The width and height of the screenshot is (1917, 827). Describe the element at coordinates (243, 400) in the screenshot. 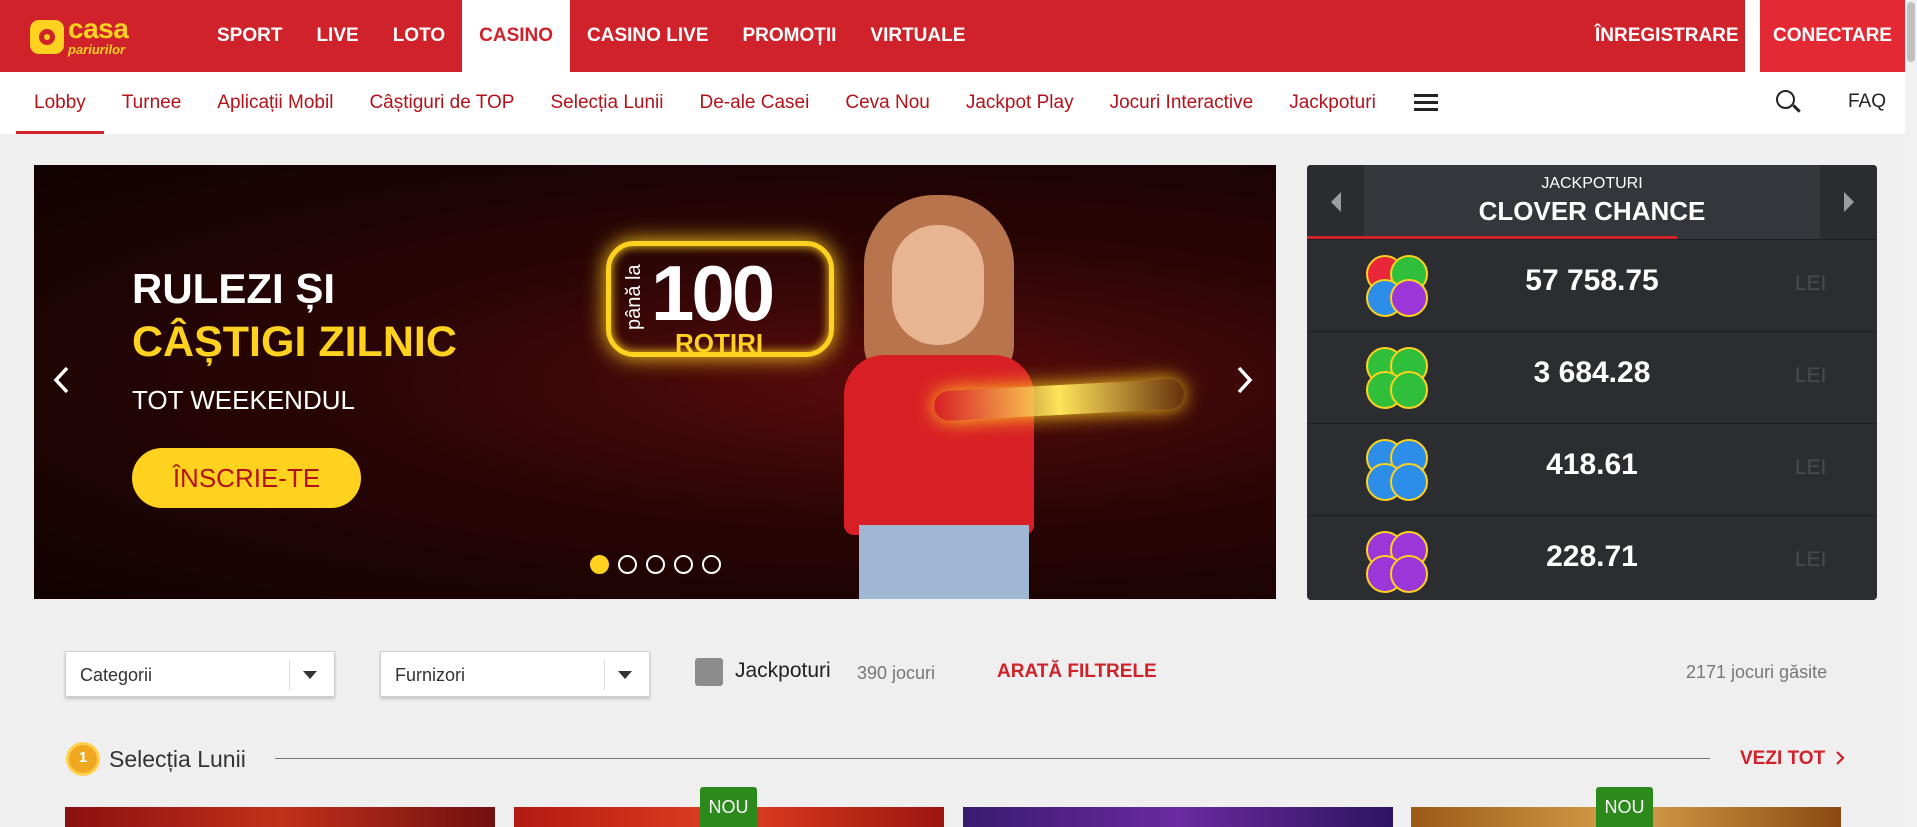

I see `hero-subtitle: TOT WEEKENDUL` at that location.